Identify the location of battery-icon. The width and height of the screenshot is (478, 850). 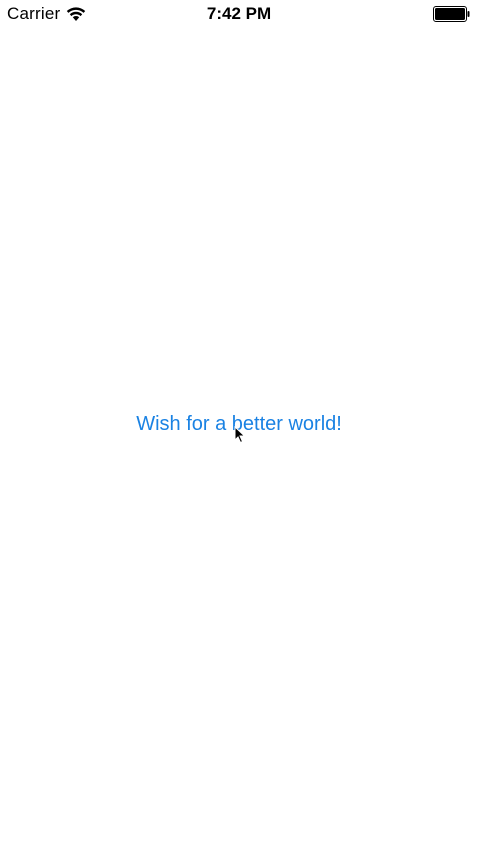
(451, 14).